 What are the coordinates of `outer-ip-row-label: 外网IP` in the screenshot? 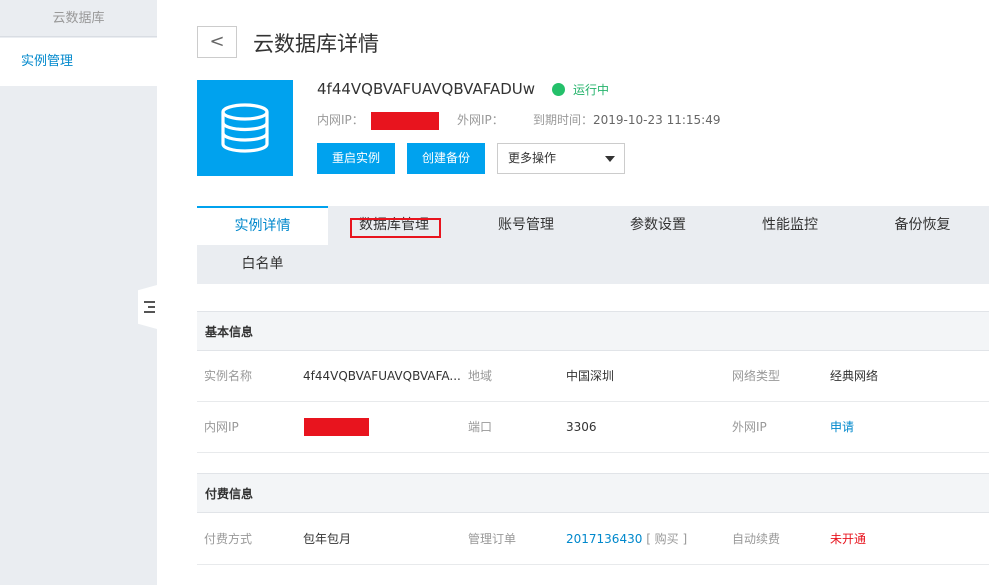 It's located at (749, 427).